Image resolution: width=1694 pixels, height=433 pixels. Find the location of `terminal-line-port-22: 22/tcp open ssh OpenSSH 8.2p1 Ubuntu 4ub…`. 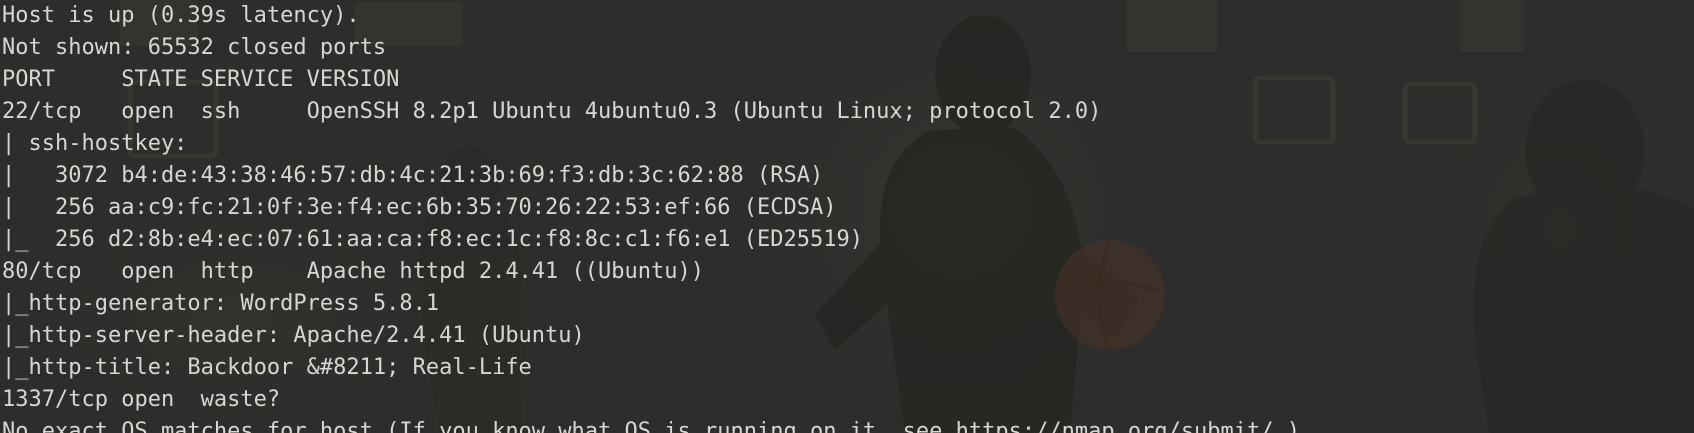

terminal-line-port-22: 22/tcp open ssh OpenSSH 8.2p1 Ubuntu 4ub… is located at coordinates (552, 111).